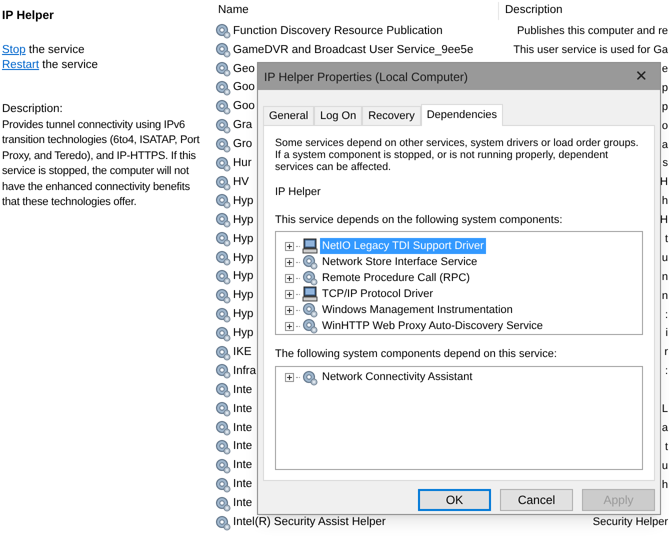  I want to click on action-link: Stop, so click(14, 50).